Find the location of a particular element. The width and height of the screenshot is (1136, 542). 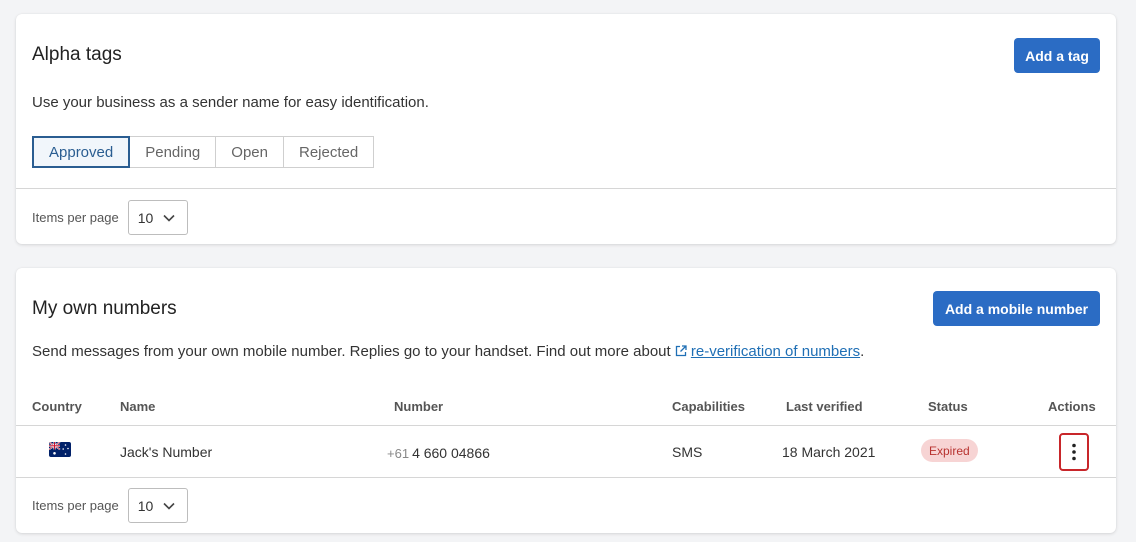

add-mobile-number-button: Add a mobile number is located at coordinates (1016, 308).